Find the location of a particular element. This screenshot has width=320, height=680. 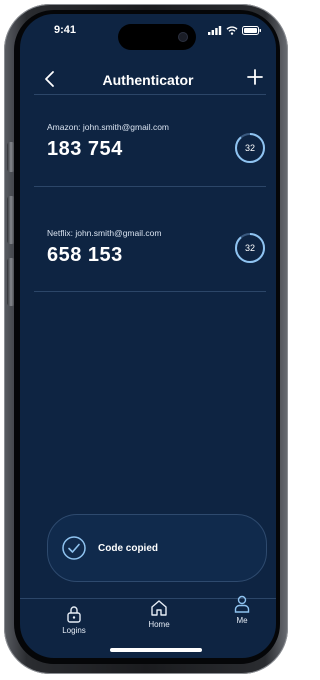

page-title: Authenticator is located at coordinates (148, 80).